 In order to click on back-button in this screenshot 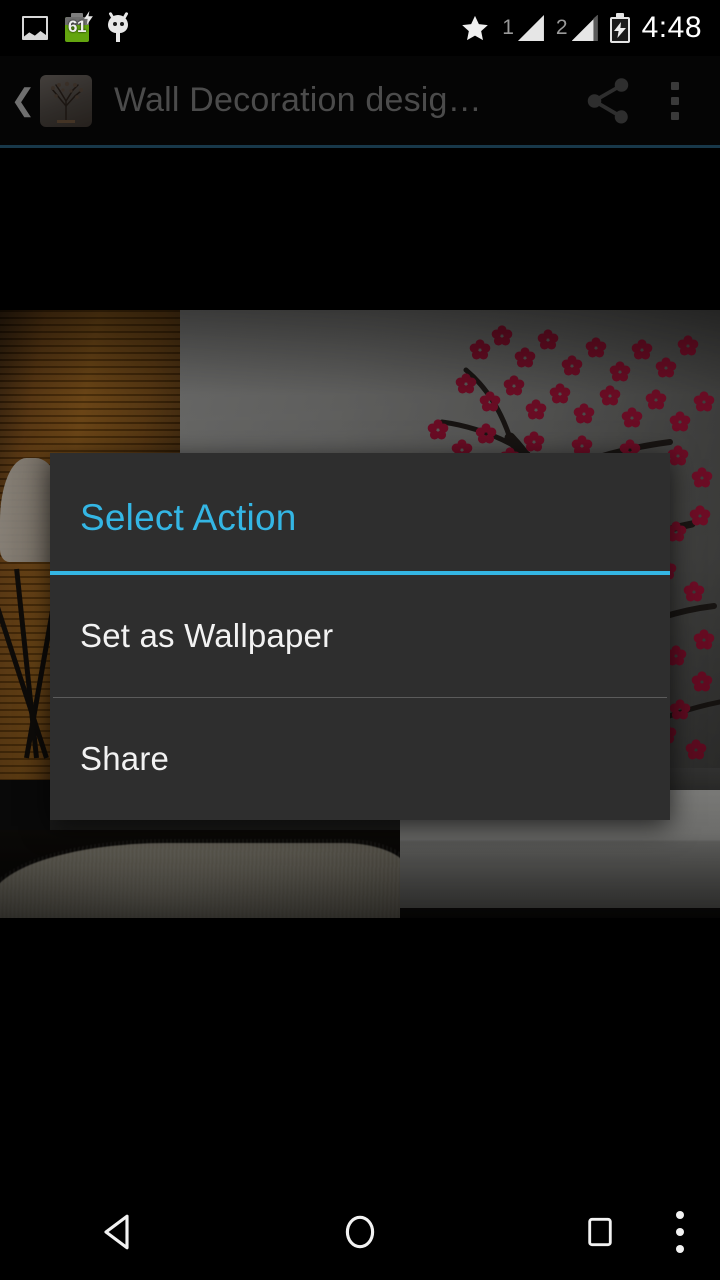, I will do `click(120, 1232)`.